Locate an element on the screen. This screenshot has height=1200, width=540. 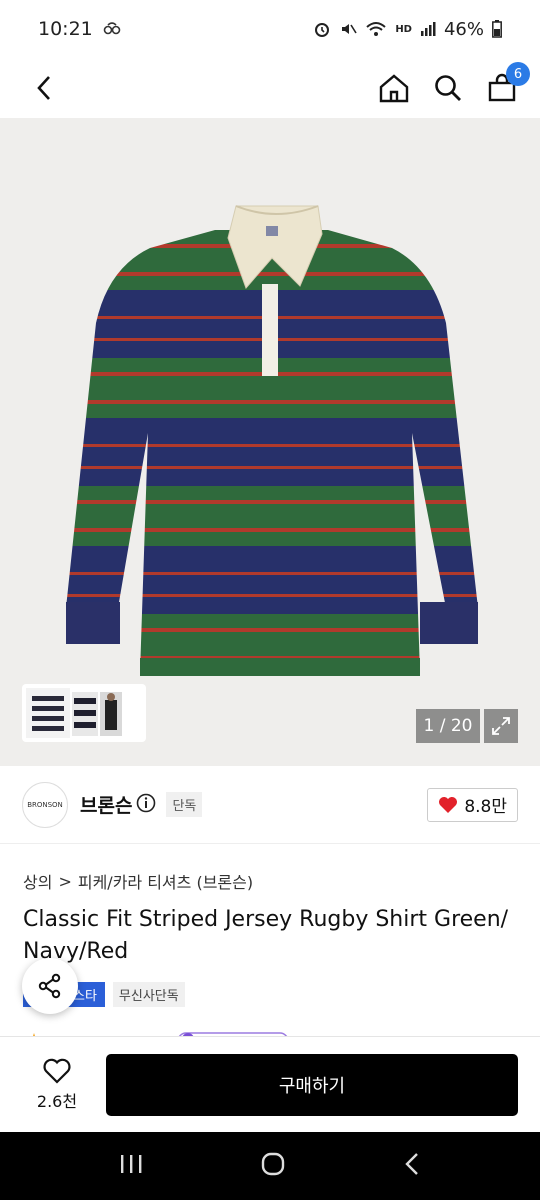
header-actions: 6 is located at coordinates (454, 83).